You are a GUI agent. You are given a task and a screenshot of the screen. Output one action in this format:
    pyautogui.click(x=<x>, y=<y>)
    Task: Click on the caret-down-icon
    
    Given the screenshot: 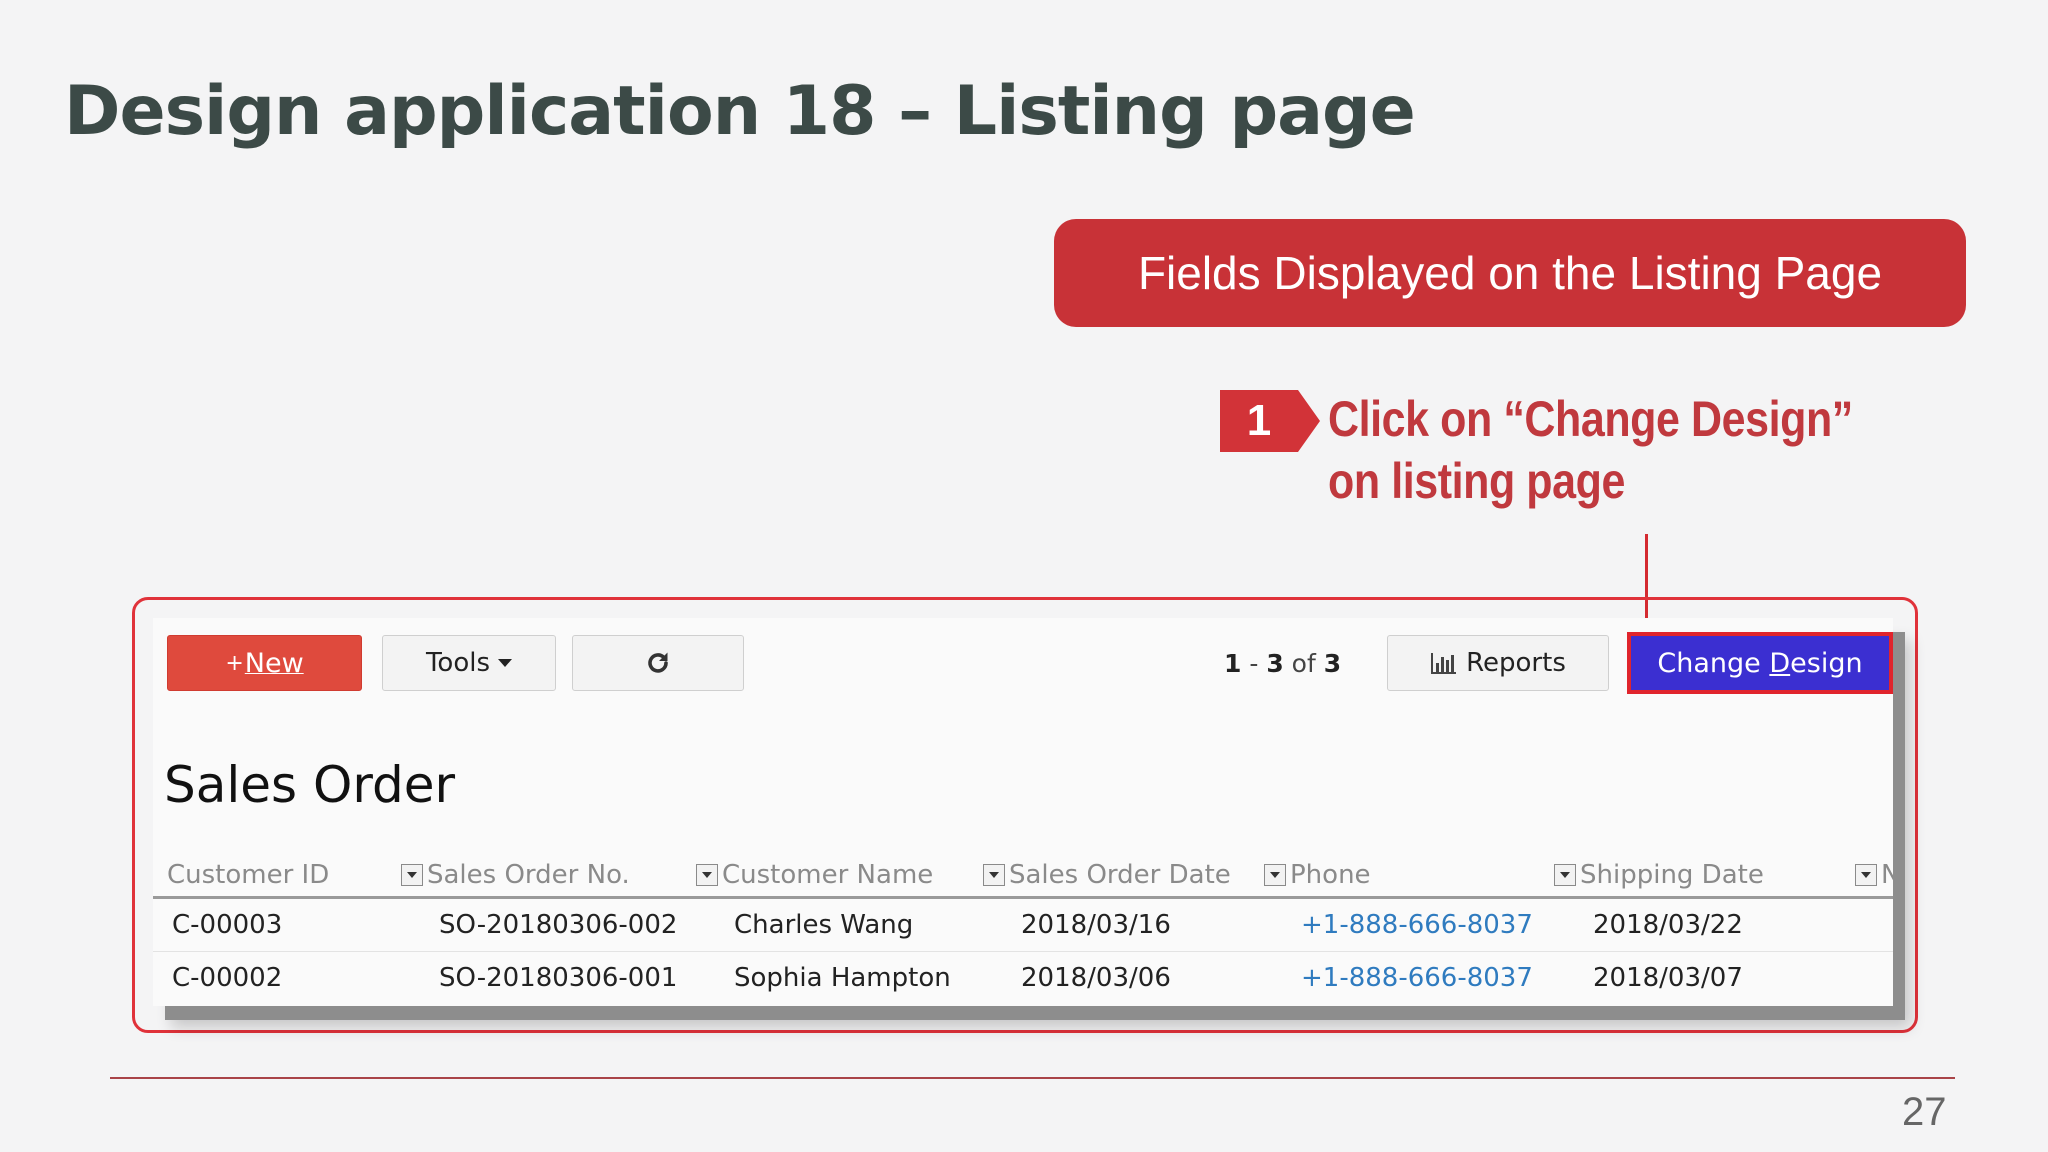 What is the action you would take?
    pyautogui.click(x=505, y=663)
    